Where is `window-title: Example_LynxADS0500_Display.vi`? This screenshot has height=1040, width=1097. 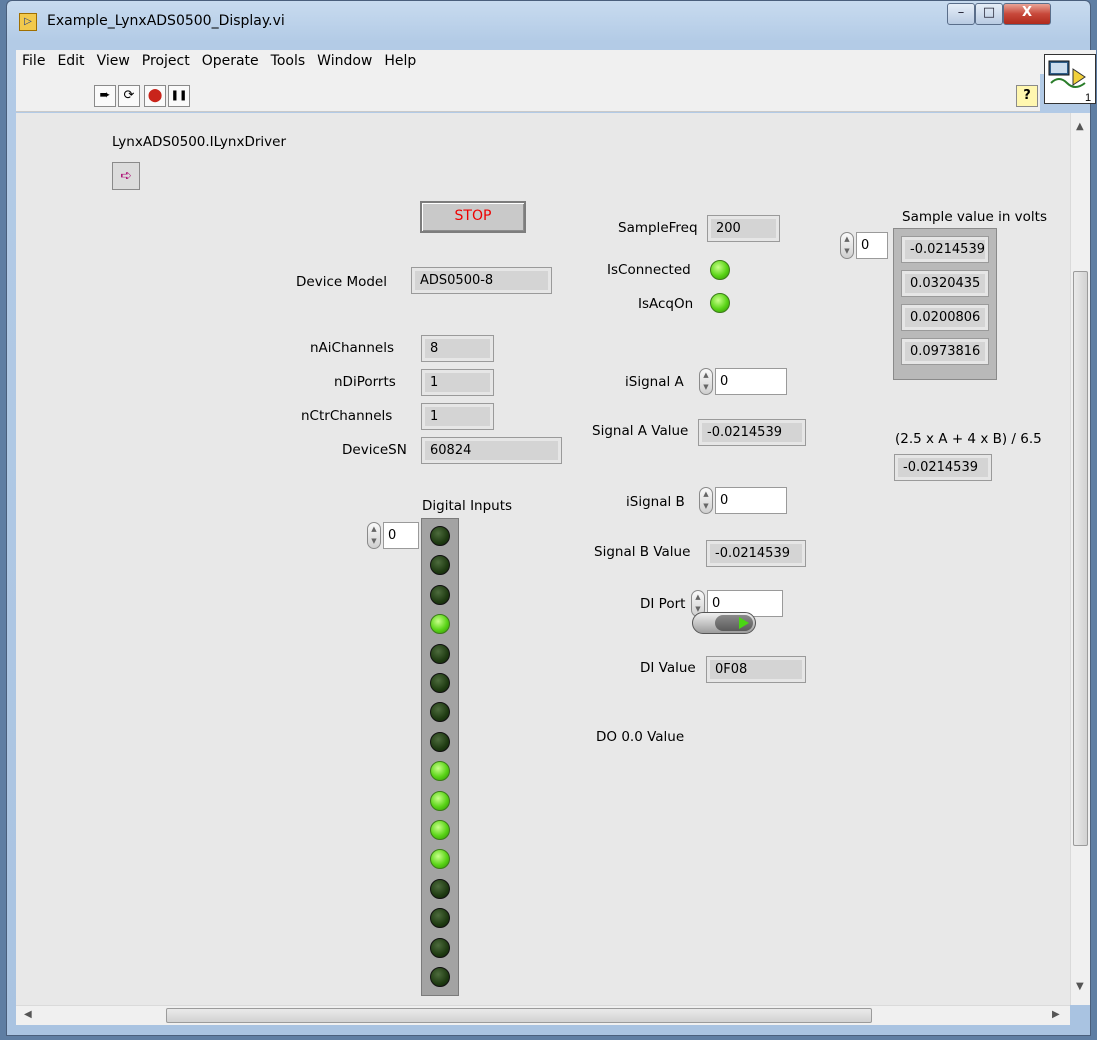
window-title: Example_LynxADS0500_Display.vi is located at coordinates (166, 21).